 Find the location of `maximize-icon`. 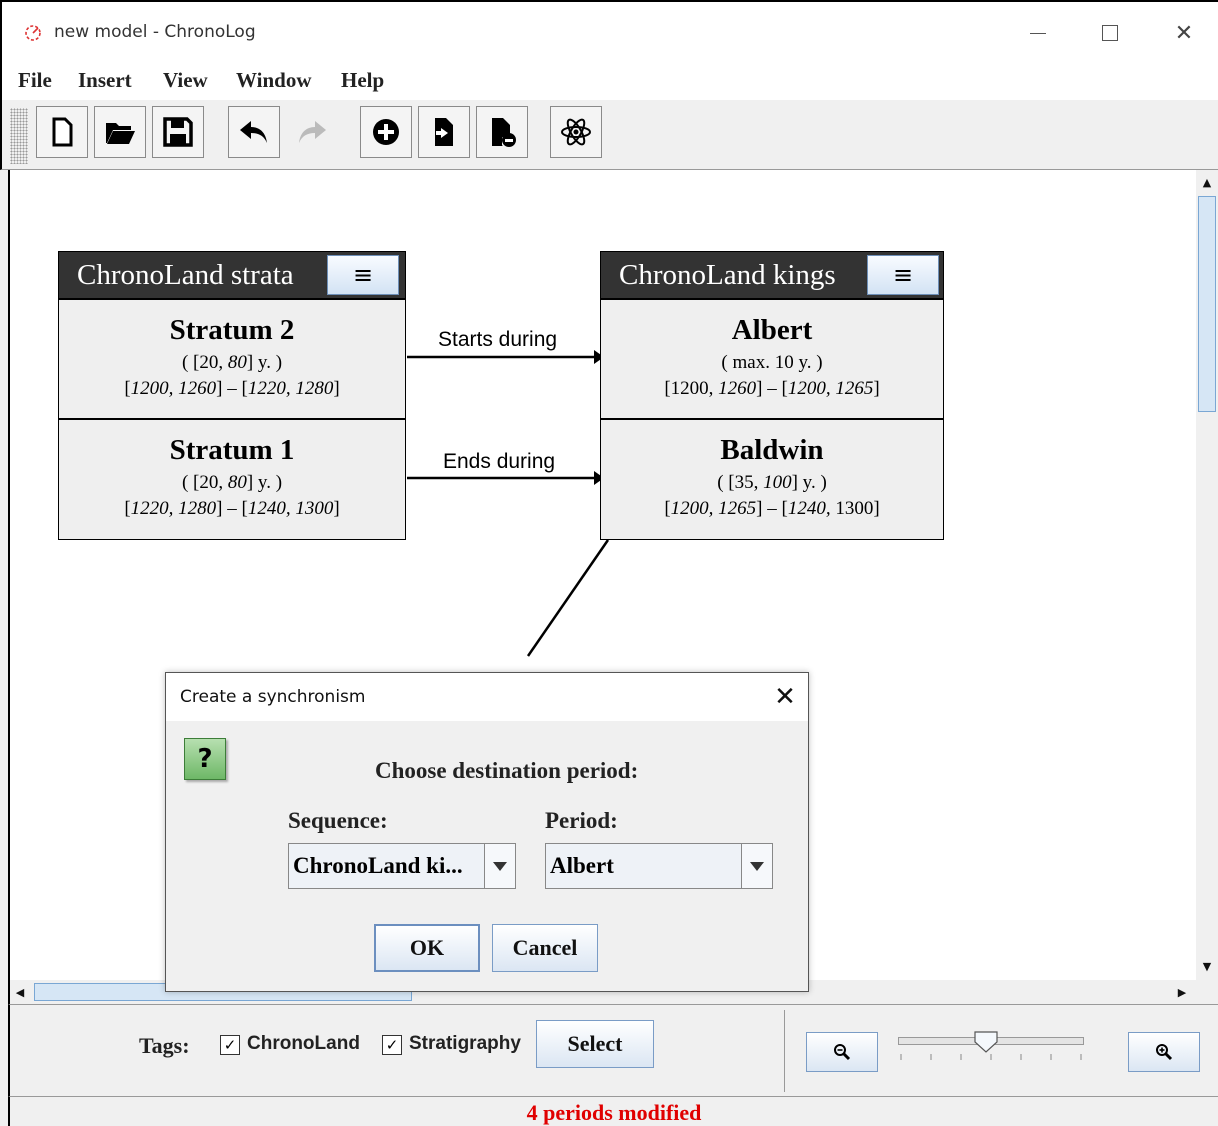

maximize-icon is located at coordinates (1110, 33).